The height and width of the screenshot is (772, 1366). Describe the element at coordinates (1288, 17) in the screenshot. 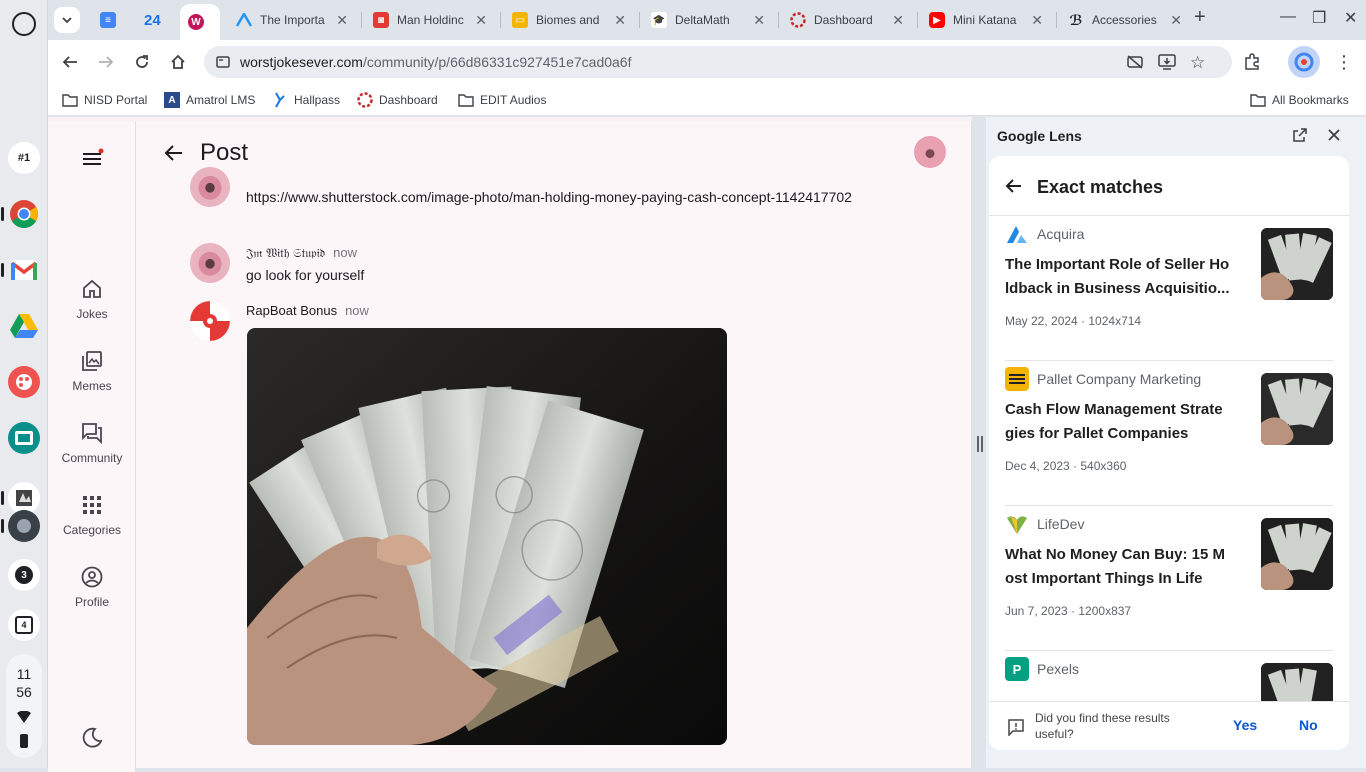

I see `minimize-button: —` at that location.